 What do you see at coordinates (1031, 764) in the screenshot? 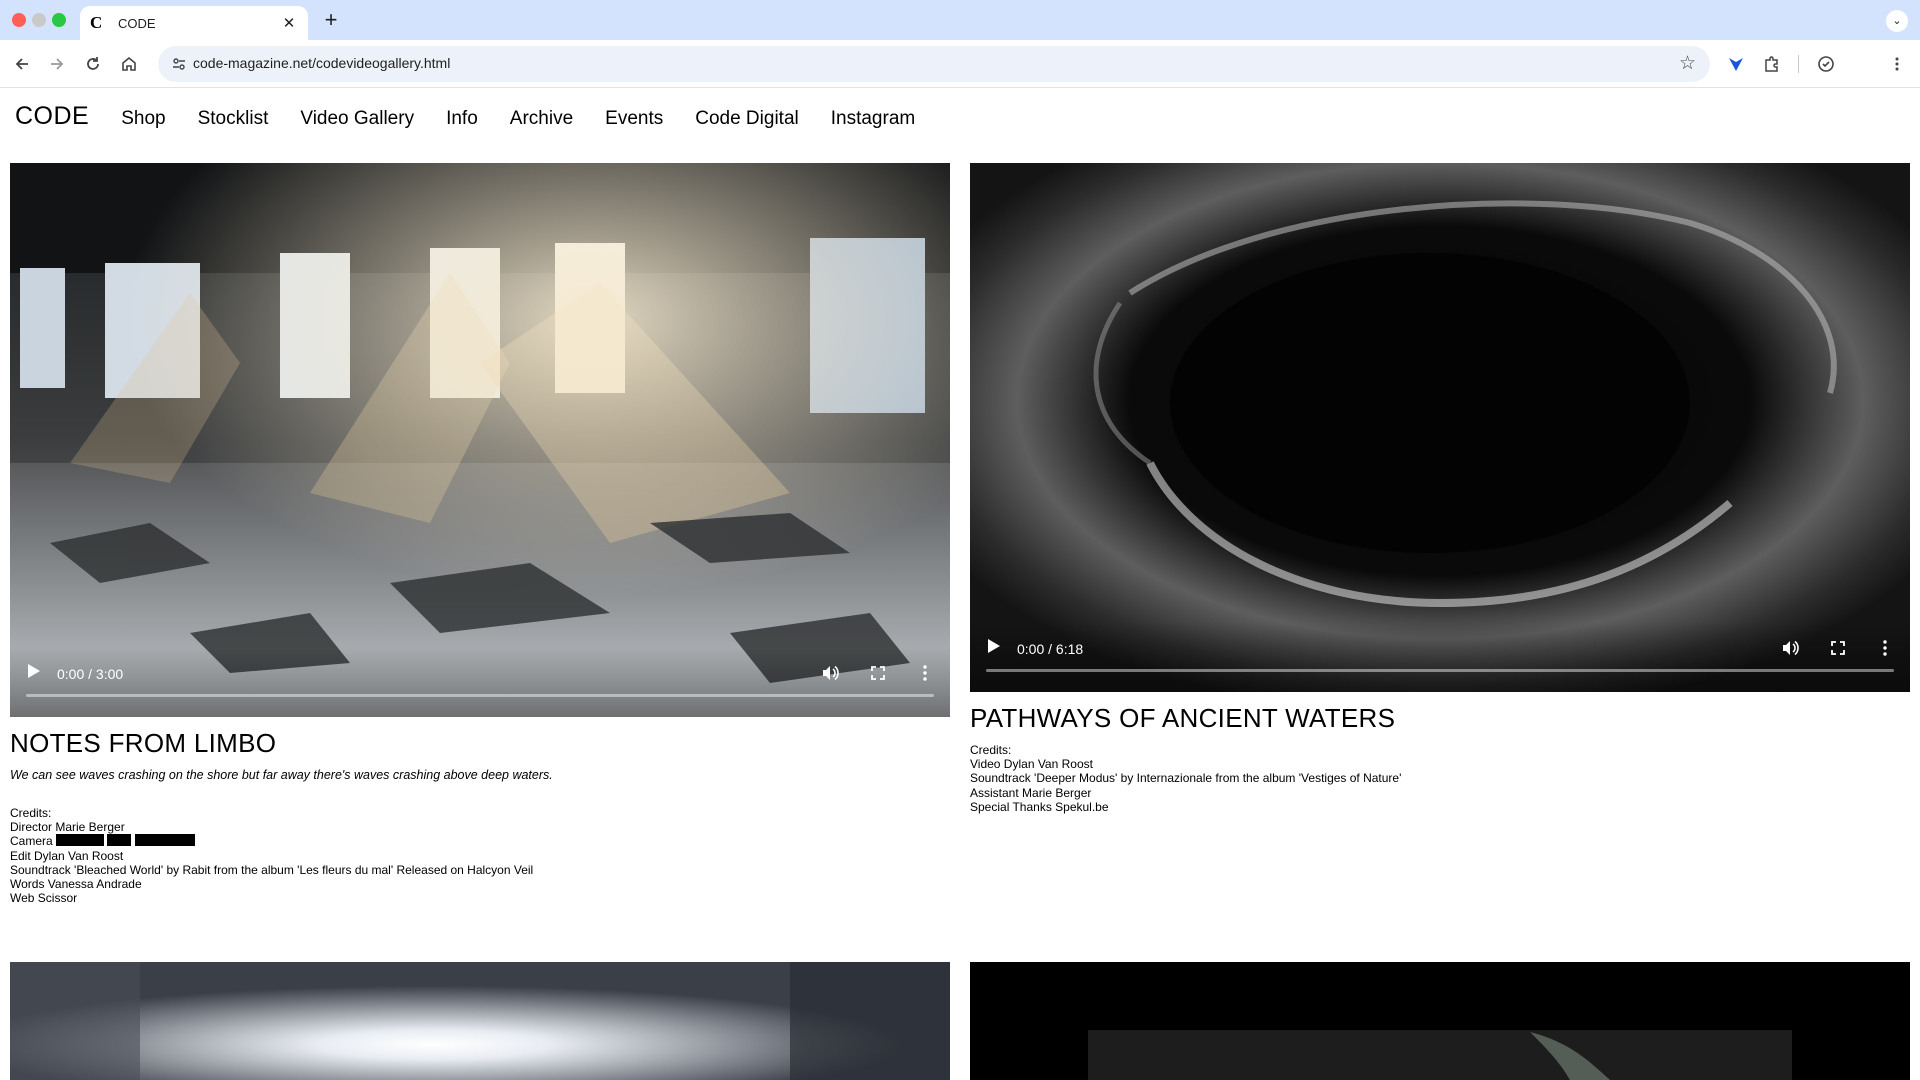
I see `credit-line: Video Dylan Van Roost` at bounding box center [1031, 764].